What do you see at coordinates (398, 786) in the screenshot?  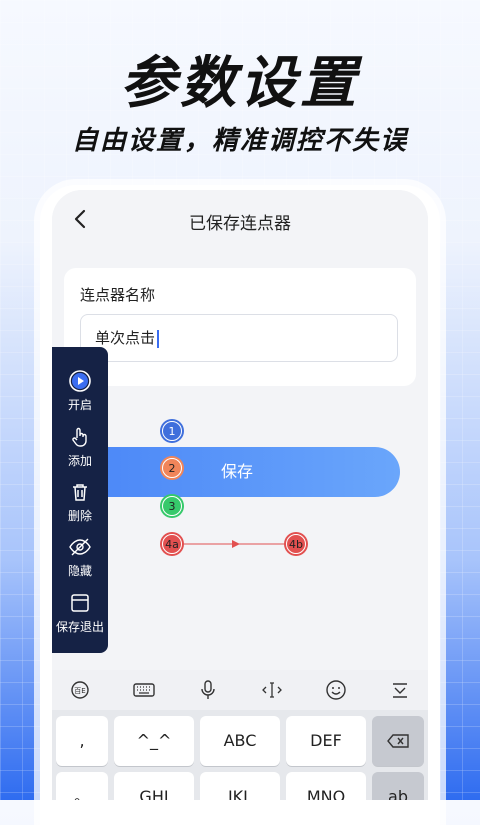 I see `key-ab: ab` at bounding box center [398, 786].